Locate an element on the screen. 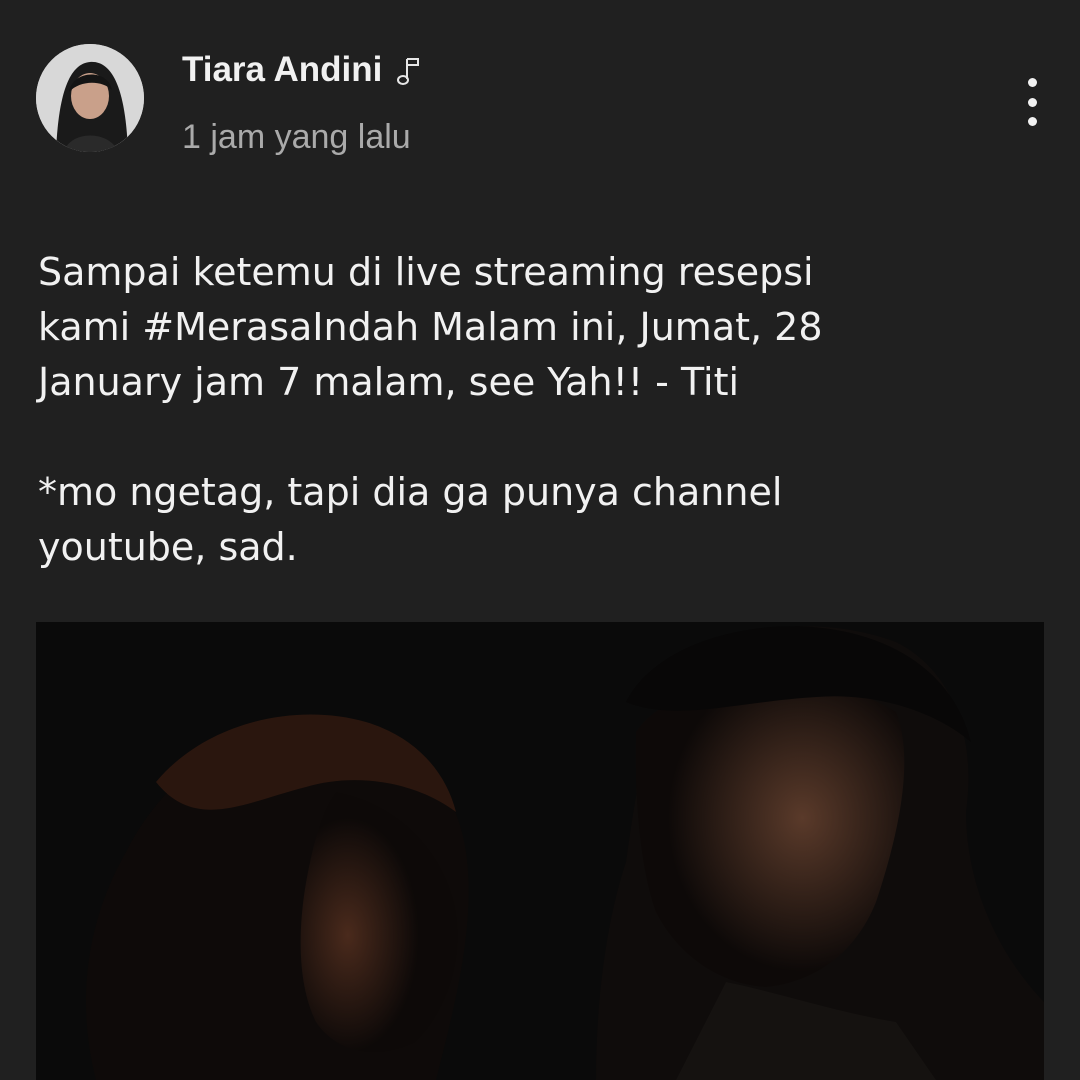 The width and height of the screenshot is (1080, 1080). post-text-line: January jam 7 malam, see Yah!! - Titi is located at coordinates (389, 382).